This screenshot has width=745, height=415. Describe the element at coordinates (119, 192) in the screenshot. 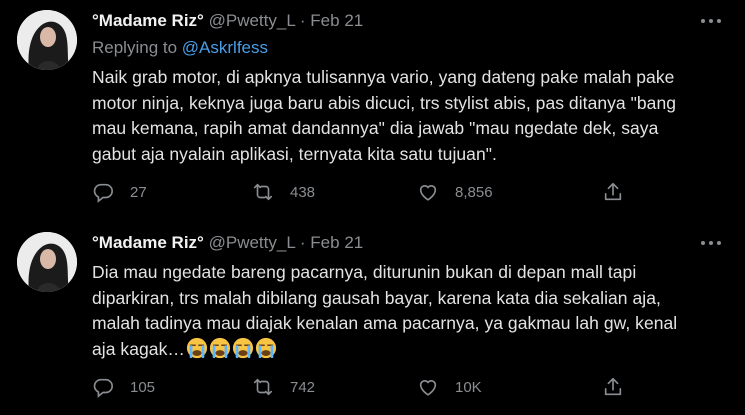

I see `reply-button: 27` at that location.